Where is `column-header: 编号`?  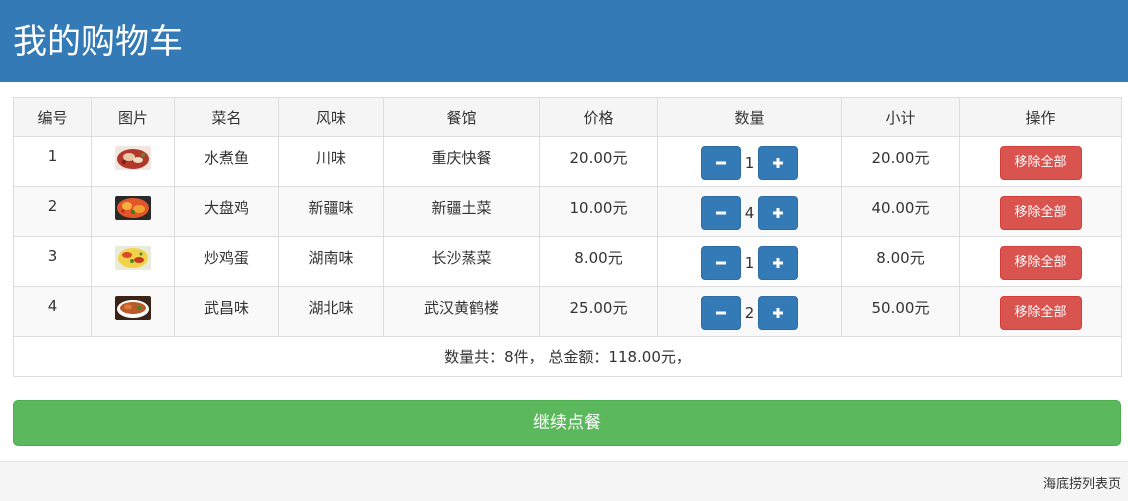
column-header: 编号 is located at coordinates (52, 117).